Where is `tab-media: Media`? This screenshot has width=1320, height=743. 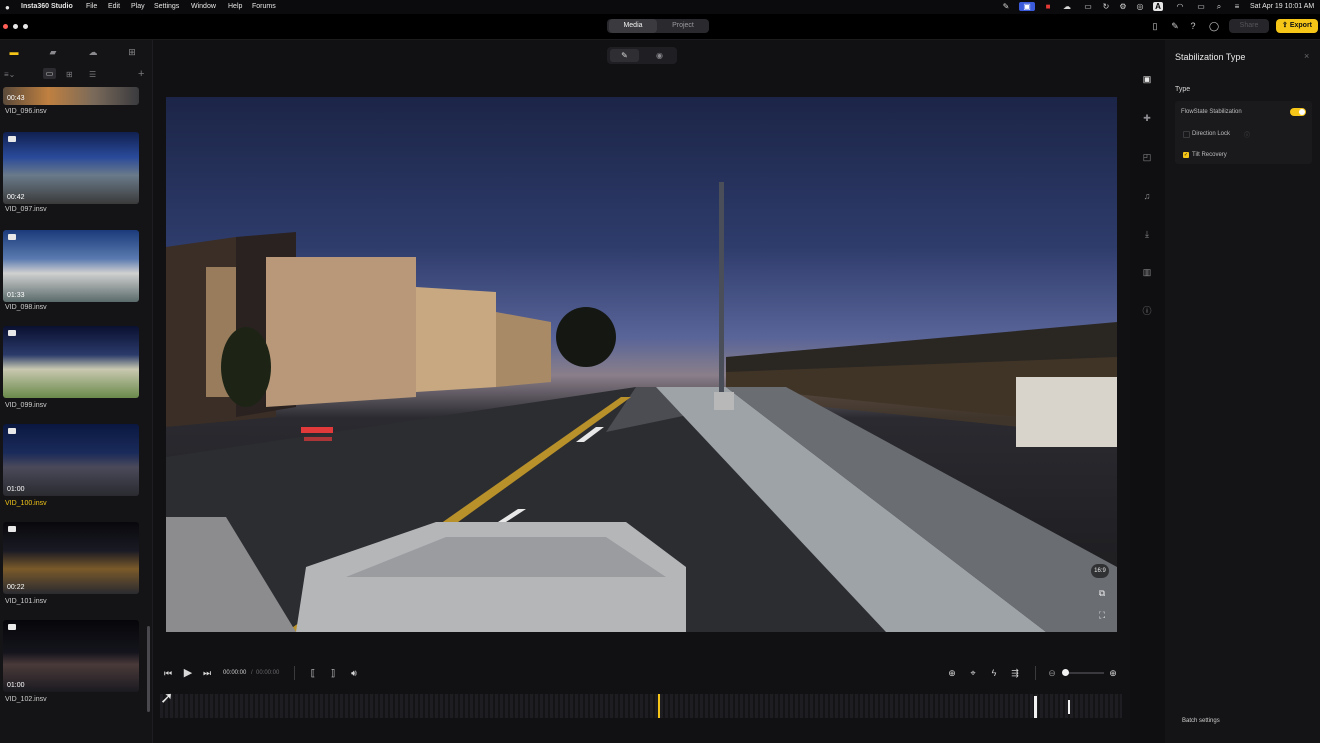
tab-media: Media is located at coordinates (633, 26).